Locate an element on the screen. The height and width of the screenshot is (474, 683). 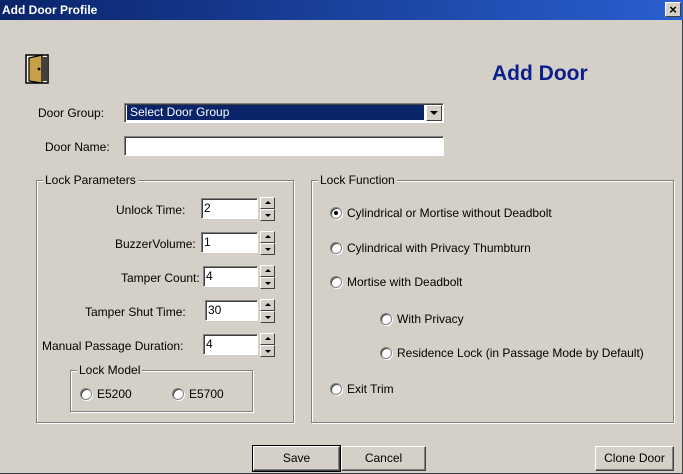
door-group-selected-value: Select Door Group is located at coordinates (275, 112).